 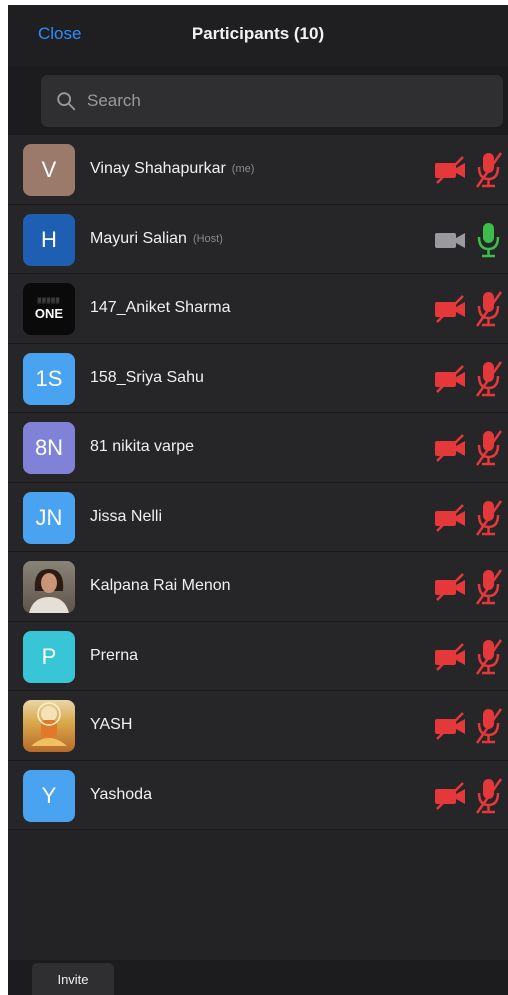 I want to click on participant-name: 147_Aniket Sharma, so click(x=160, y=307).